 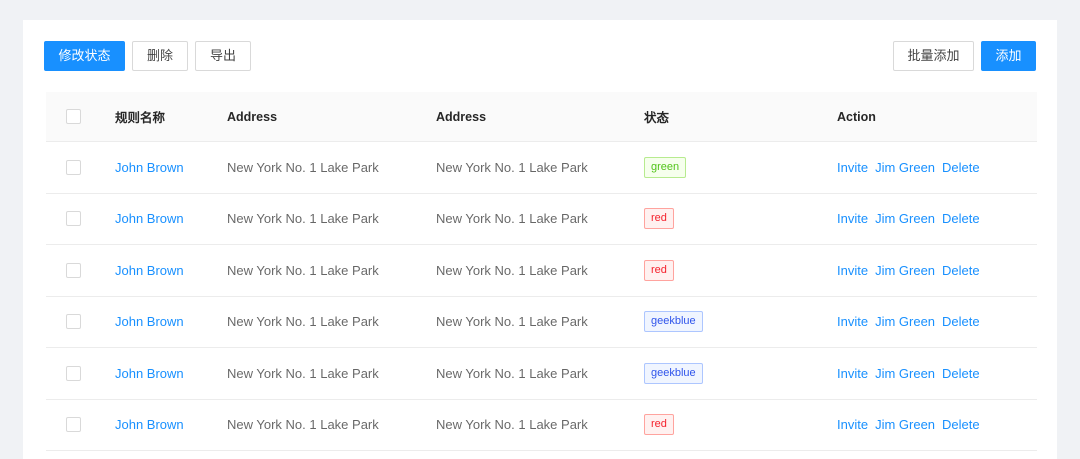 I want to click on status-tag: green, so click(x=665, y=167).